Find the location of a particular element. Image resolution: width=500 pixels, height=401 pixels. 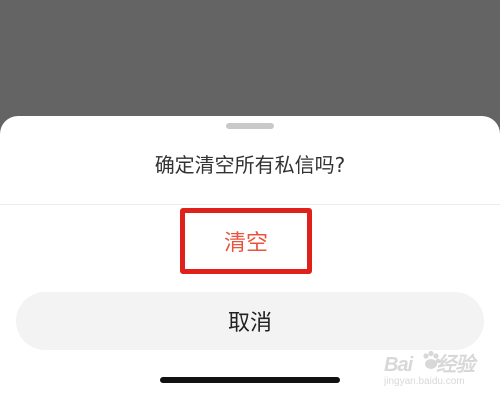

clear-button-label: 清空 is located at coordinates (245, 243).